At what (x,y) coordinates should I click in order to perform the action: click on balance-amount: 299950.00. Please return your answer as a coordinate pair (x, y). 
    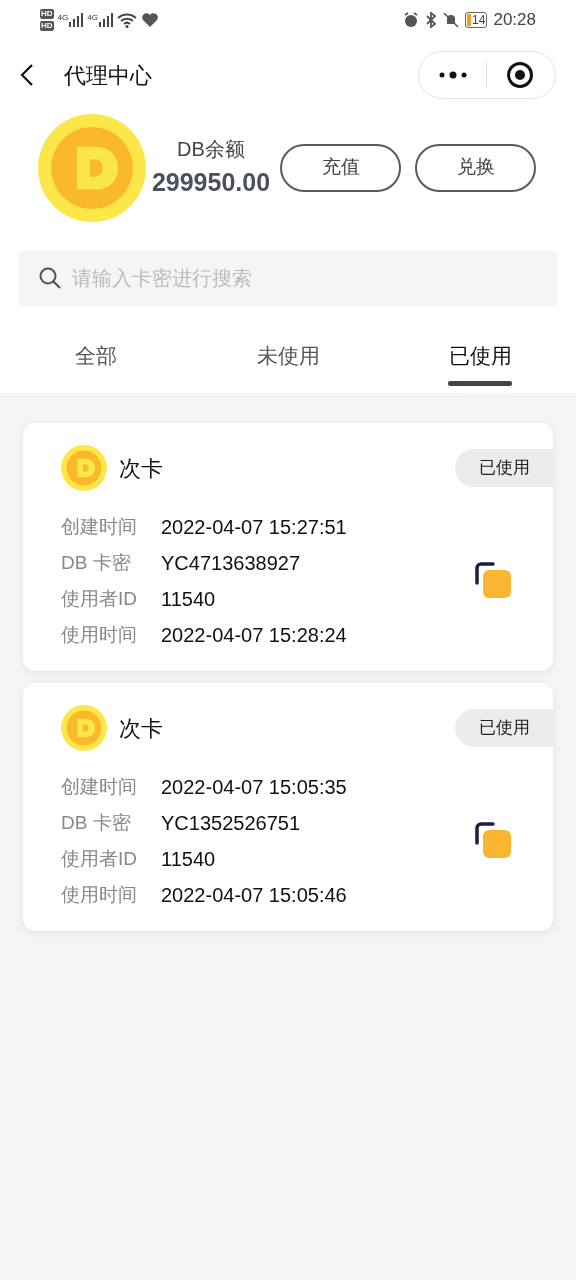
    Looking at the image, I should click on (211, 182).